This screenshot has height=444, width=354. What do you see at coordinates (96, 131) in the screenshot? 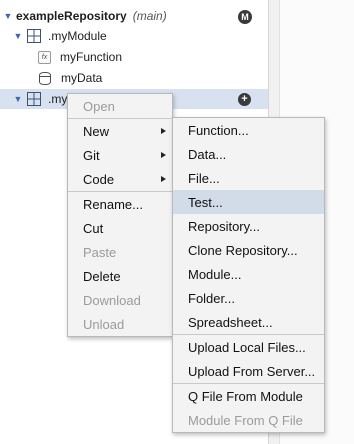
I see `menu-item-label: New` at bounding box center [96, 131].